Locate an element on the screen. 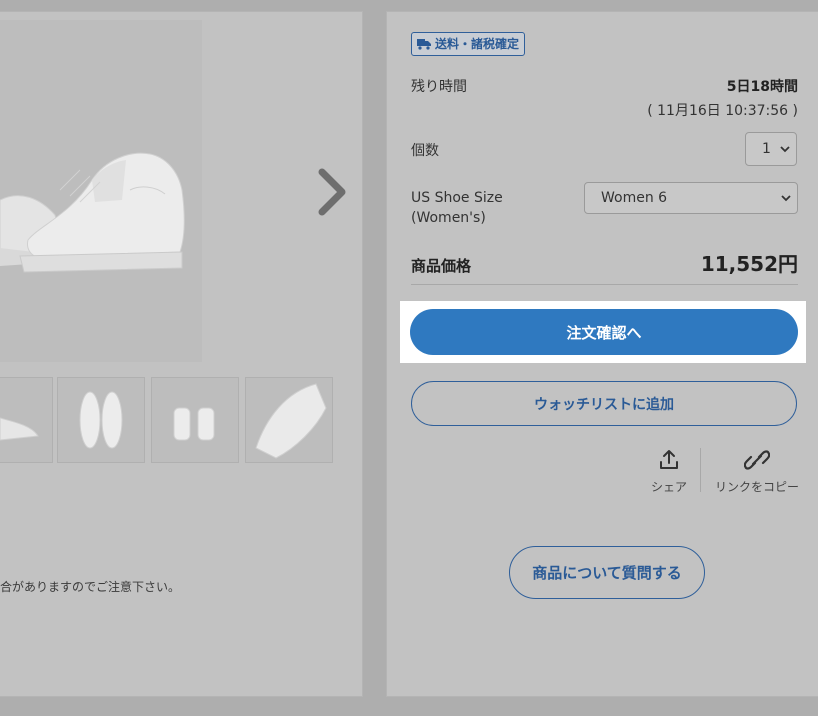 This screenshot has height=716, width=818. divider is located at coordinates (604, 284).